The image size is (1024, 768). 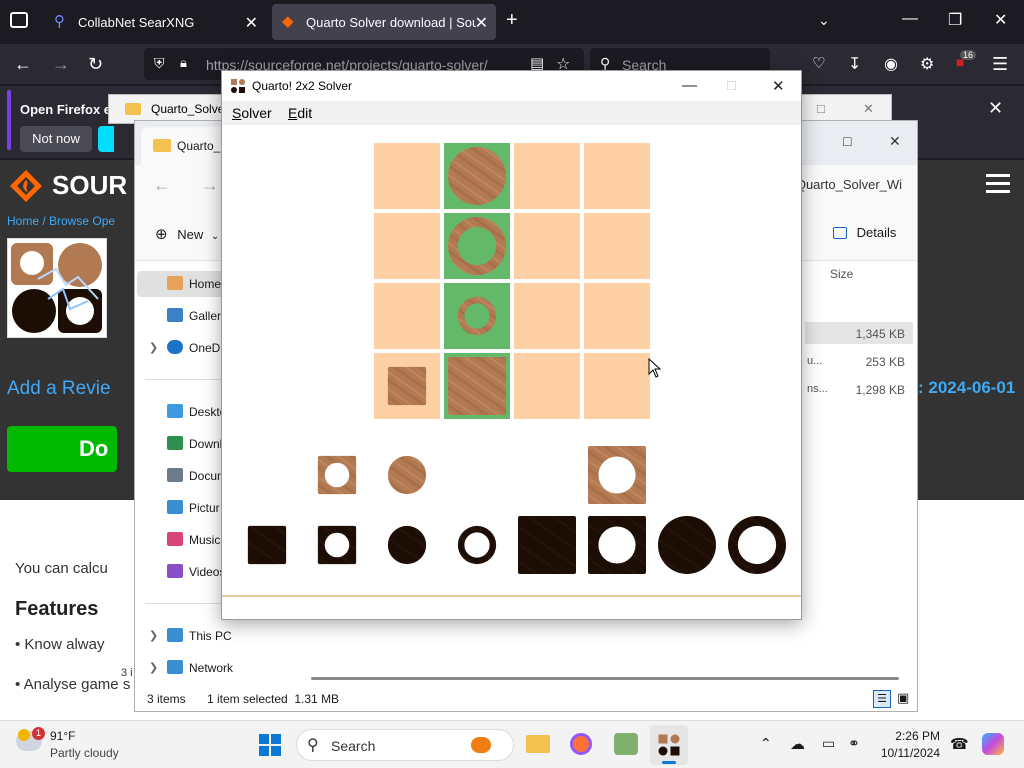 I want to click on lock-icon: 🔒︎, so click(x=183, y=63).